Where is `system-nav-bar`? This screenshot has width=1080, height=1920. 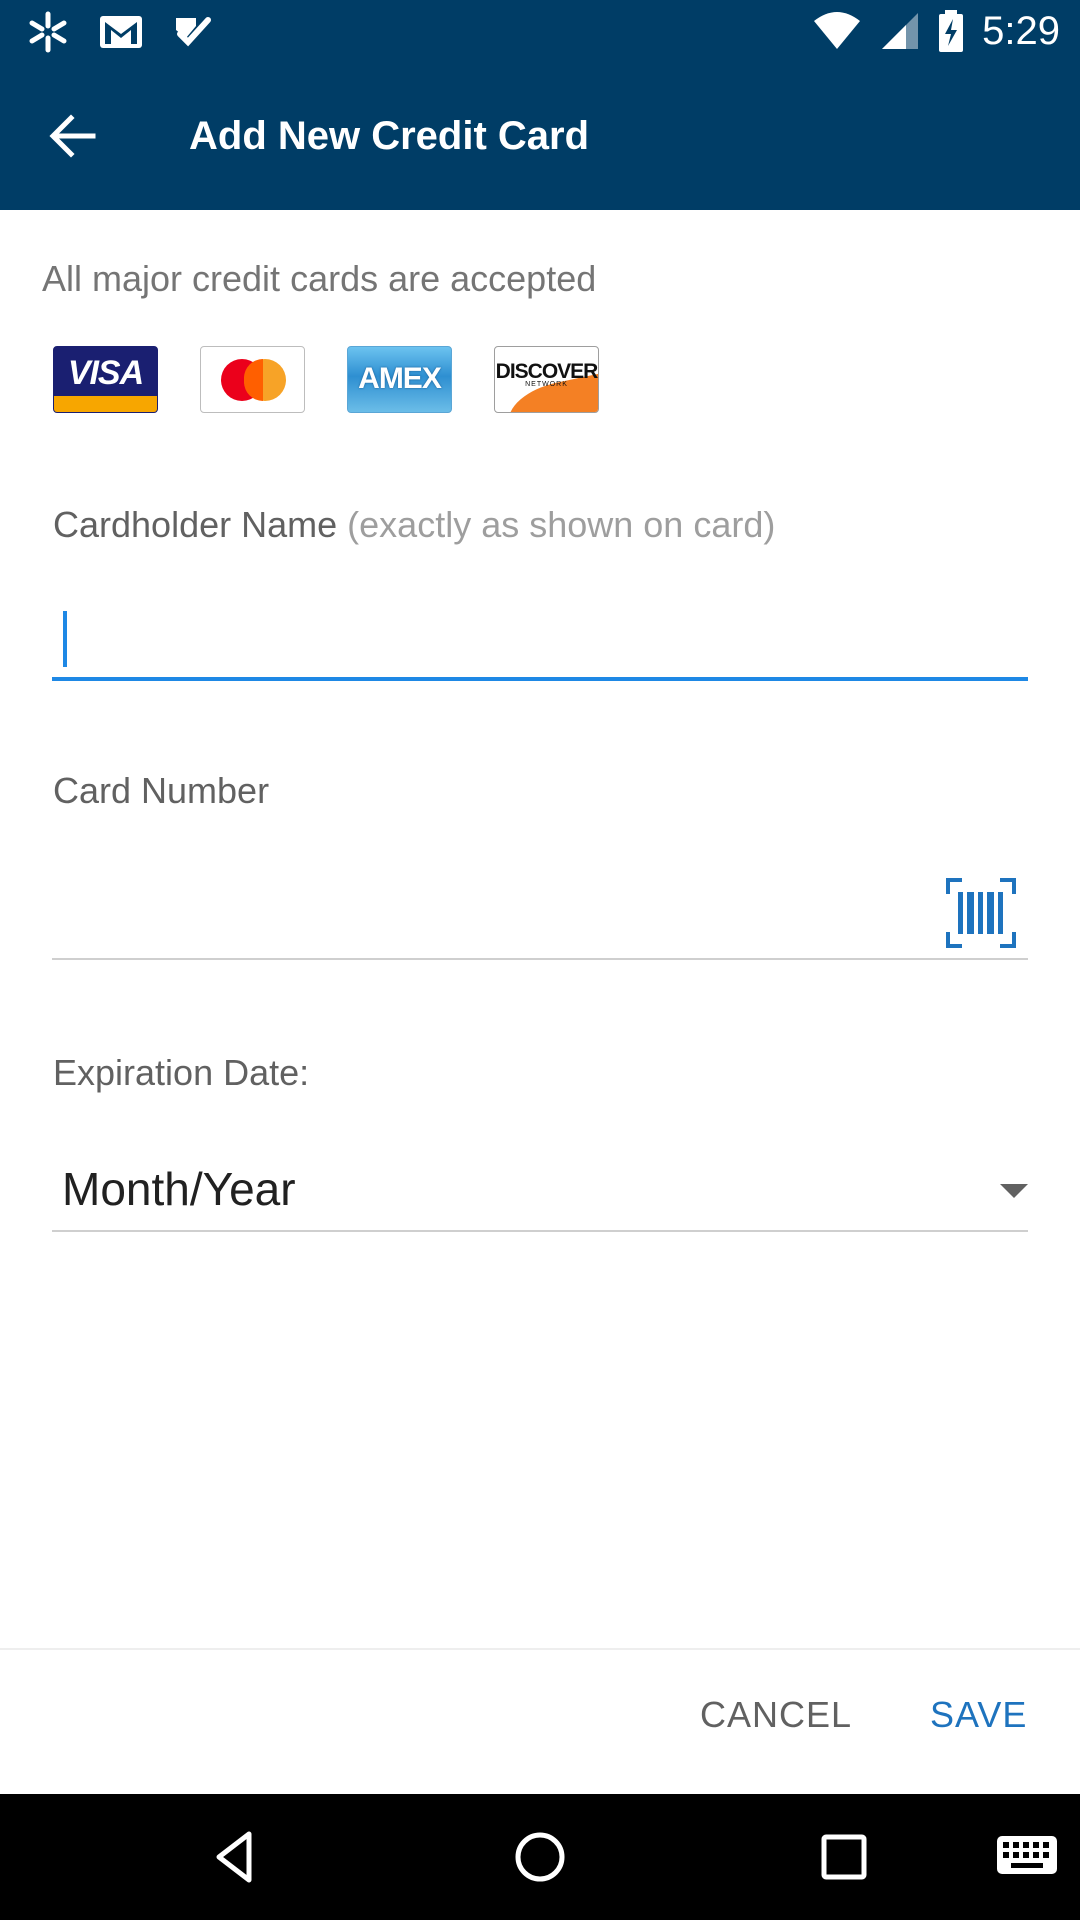 system-nav-bar is located at coordinates (540, 1857).